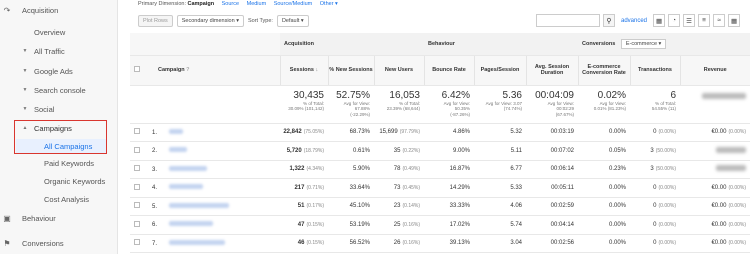 The image size is (756, 254). Describe the element at coordinates (643, 43) in the screenshot. I see `conversions-select: E-commerce ▾` at that location.